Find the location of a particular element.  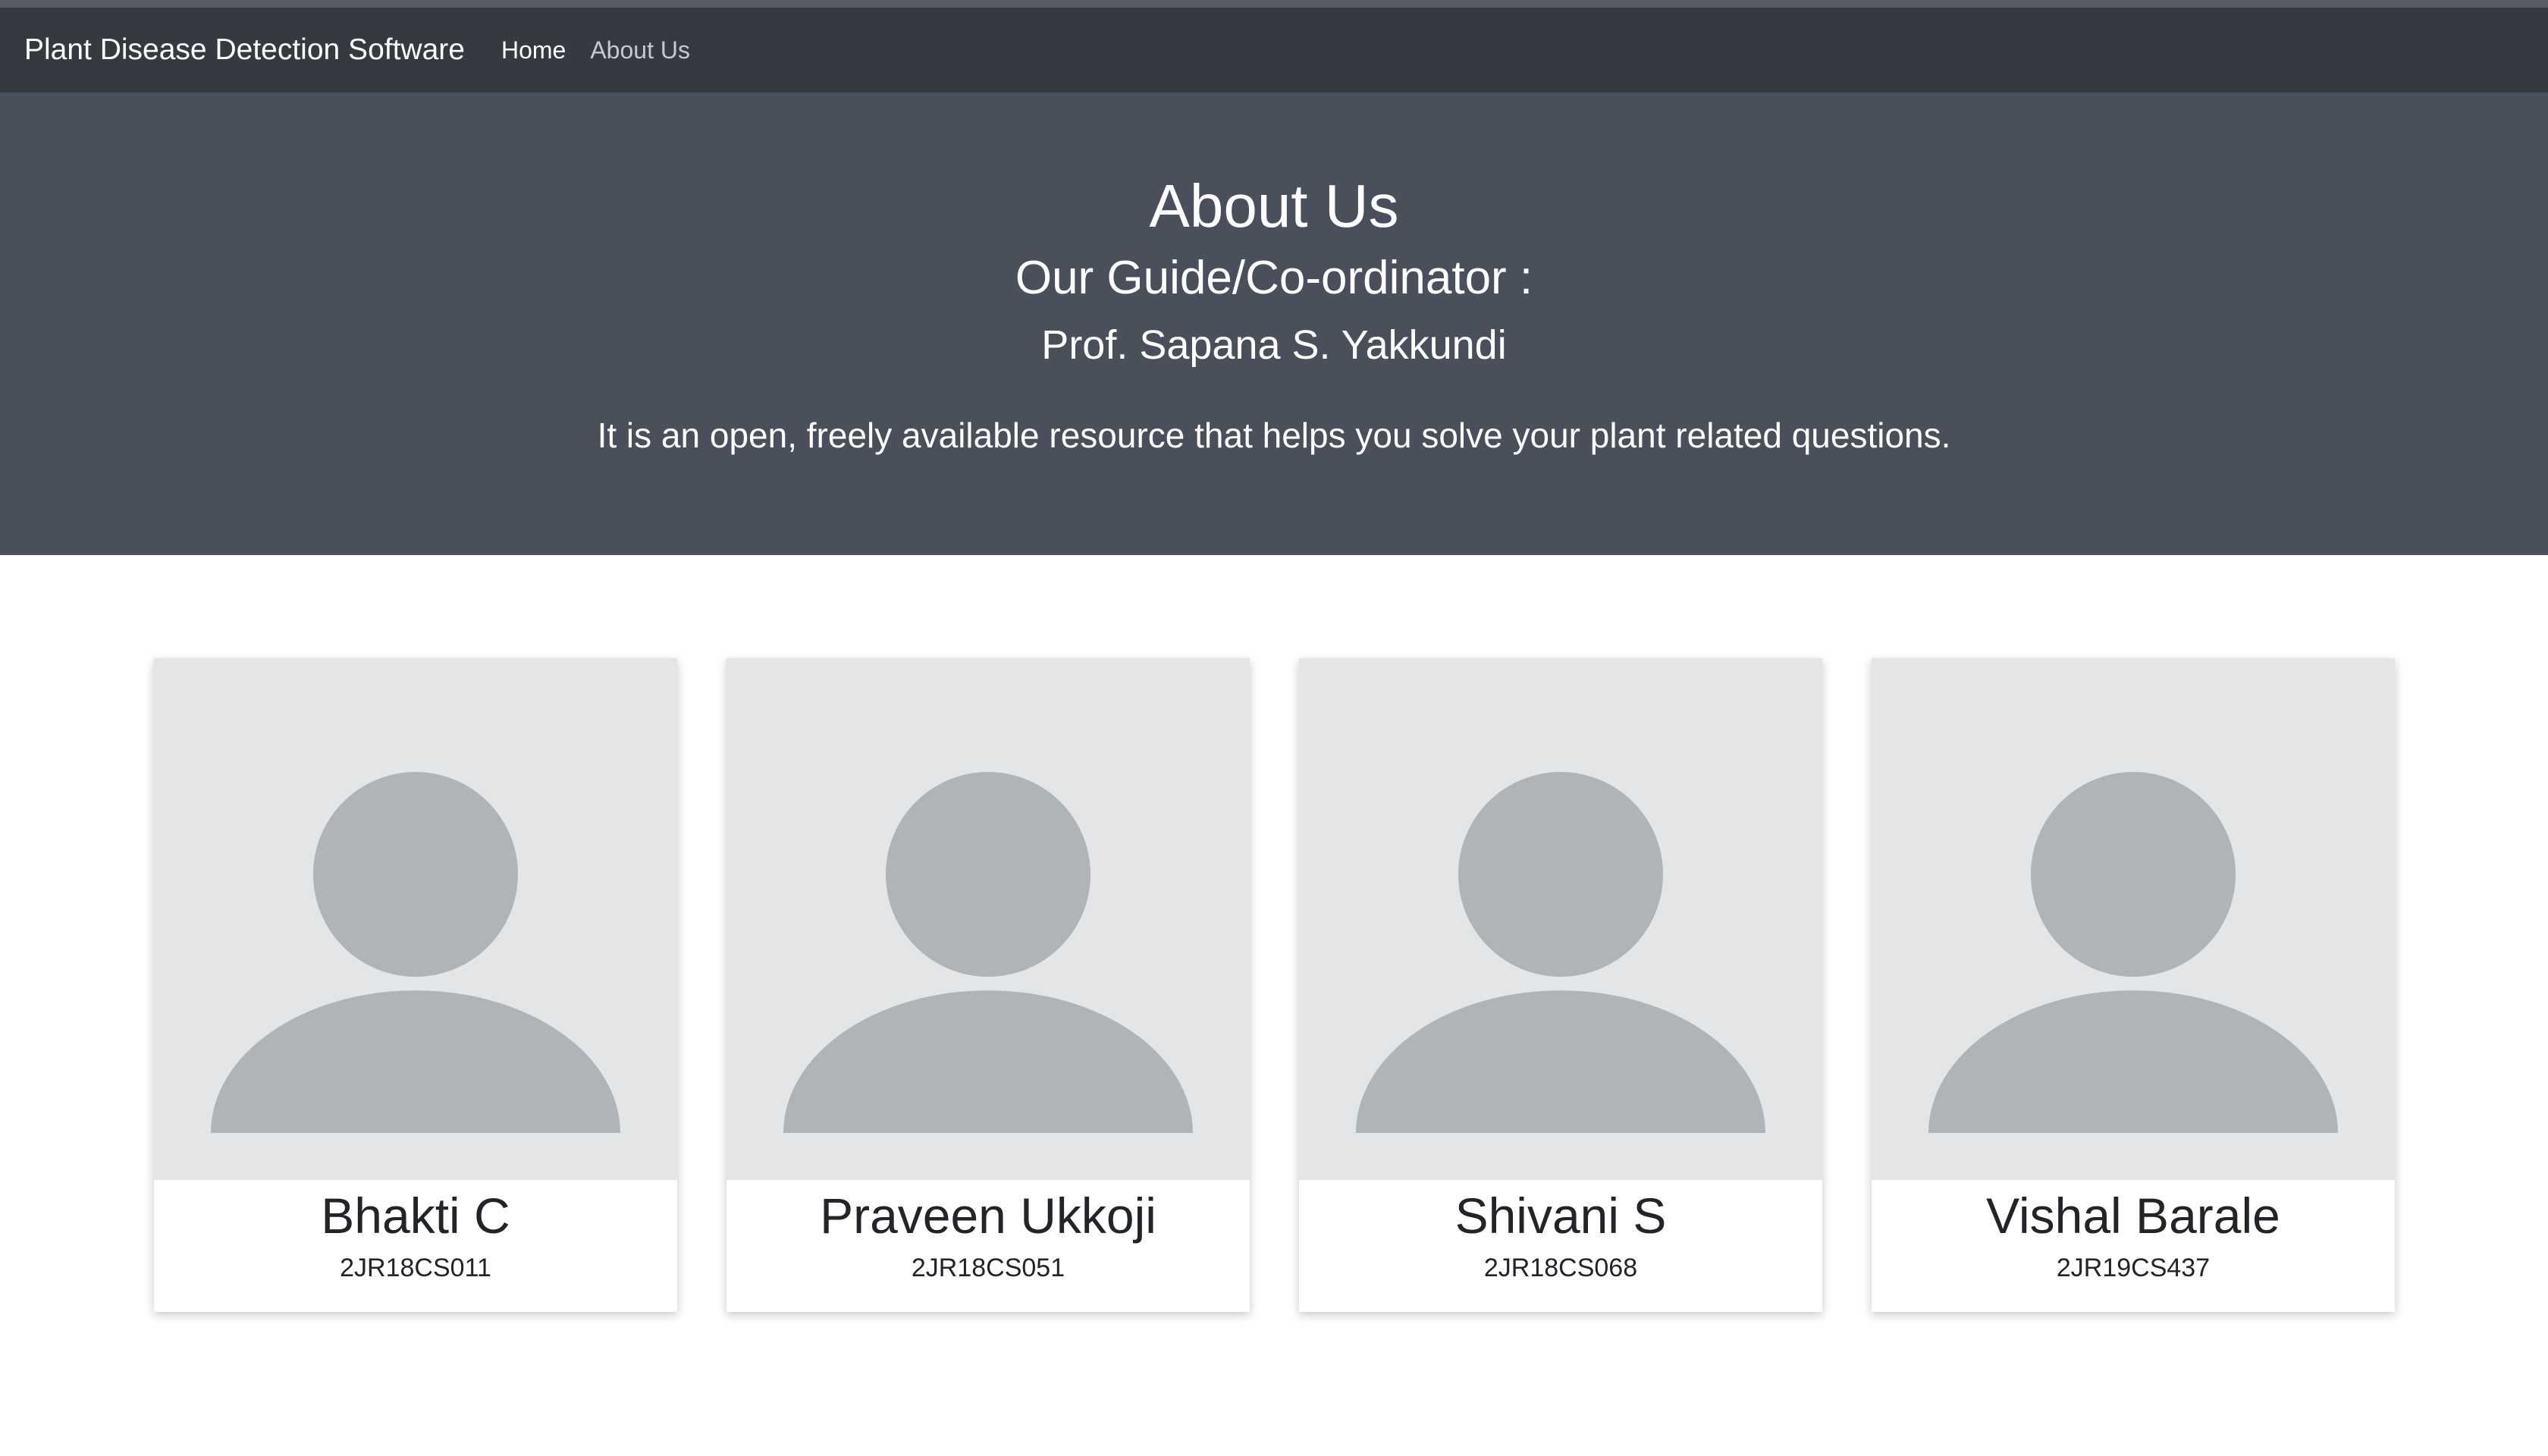

team-card: Praveen Ukkoji 2JR18CS051 is located at coordinates (988, 985).